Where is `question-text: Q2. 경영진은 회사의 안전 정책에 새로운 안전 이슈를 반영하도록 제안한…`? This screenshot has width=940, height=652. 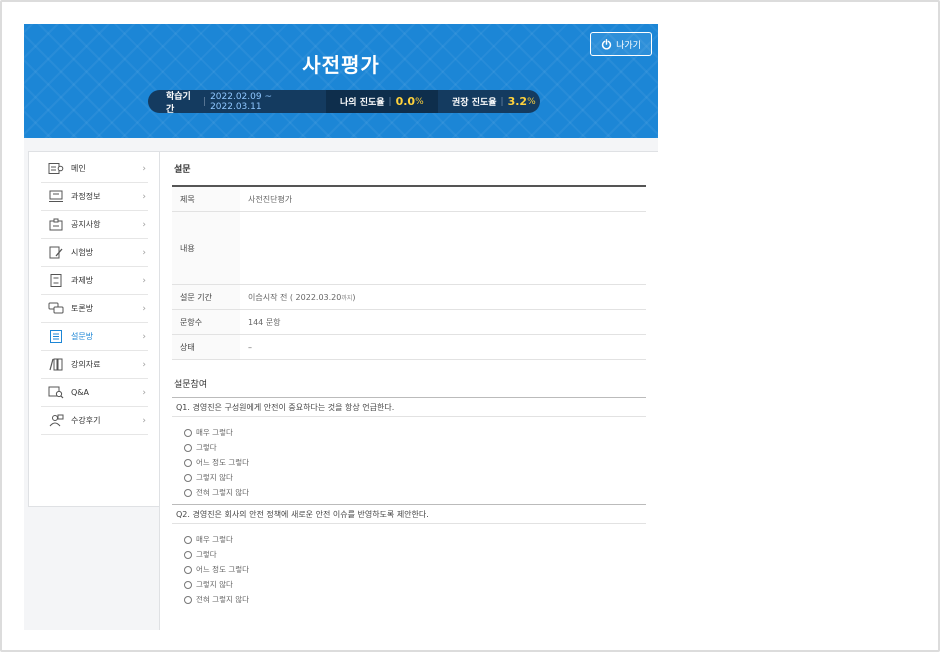 question-text: Q2. 경영진은 회사의 안전 정책에 새로운 안전 이슈를 반영하도록 제안한… is located at coordinates (409, 514).